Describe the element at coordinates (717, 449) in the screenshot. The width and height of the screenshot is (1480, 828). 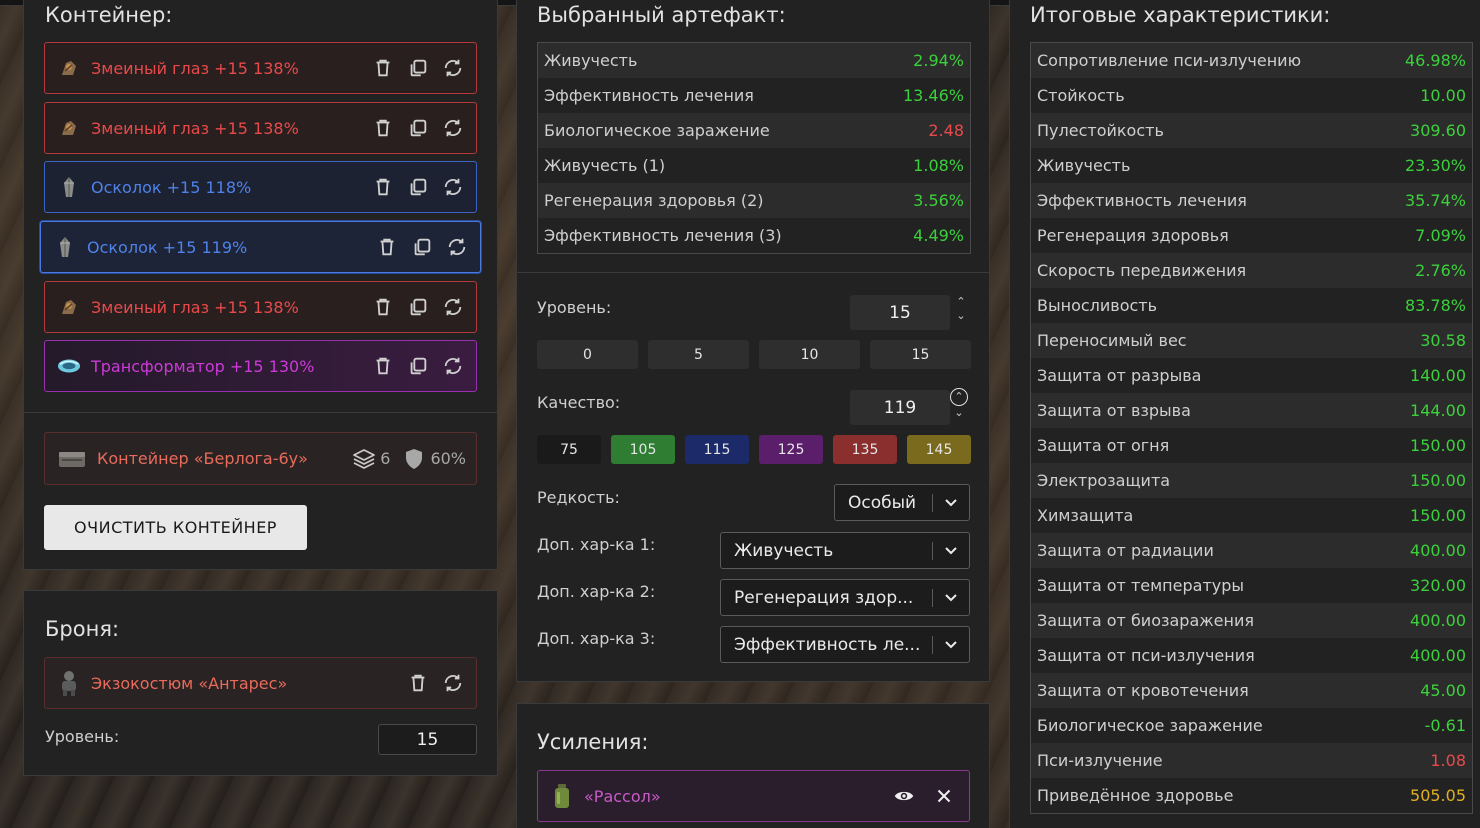
I see `quality-preset-button: 115` at that location.